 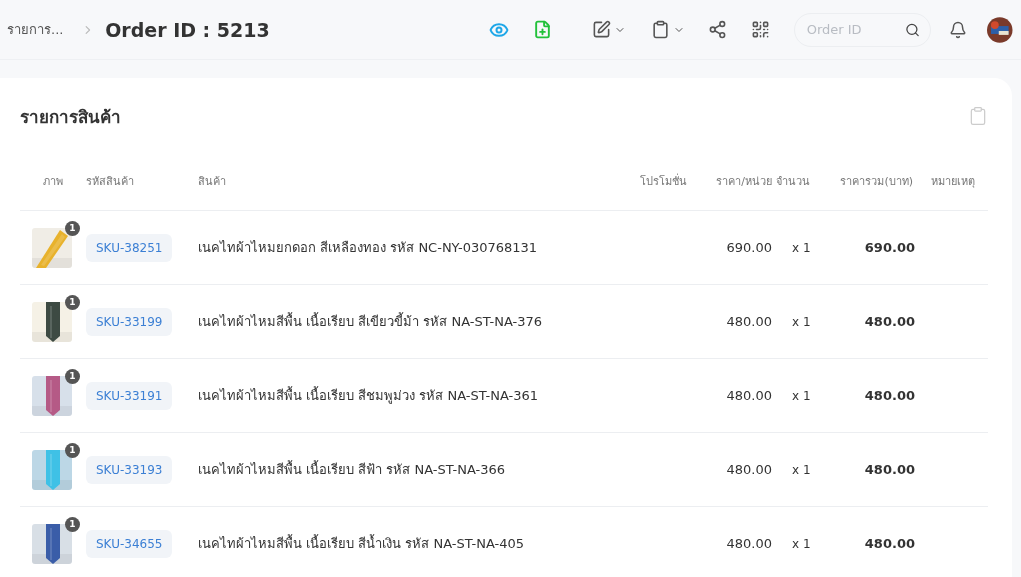 What do you see at coordinates (352, 469) in the screenshot?
I see `product-name: เนคไทผ้าไหมสีพื้น เนื้อเรียบ สีฟ้า รหัส NA-ST-NA-366` at bounding box center [352, 469].